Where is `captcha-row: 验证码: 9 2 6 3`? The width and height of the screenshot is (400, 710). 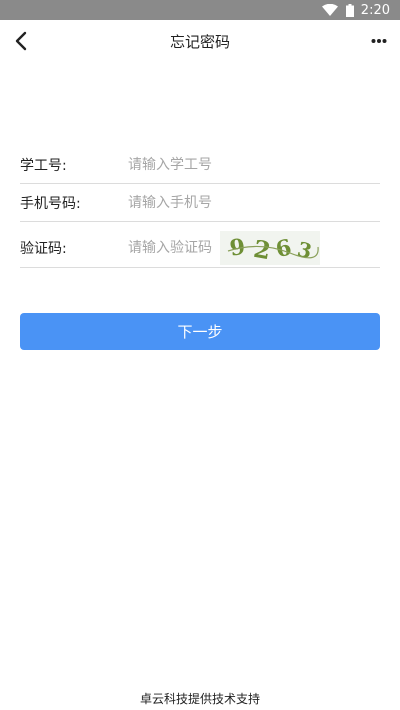
captcha-row: 验证码: 9 2 6 3 is located at coordinates (200, 248).